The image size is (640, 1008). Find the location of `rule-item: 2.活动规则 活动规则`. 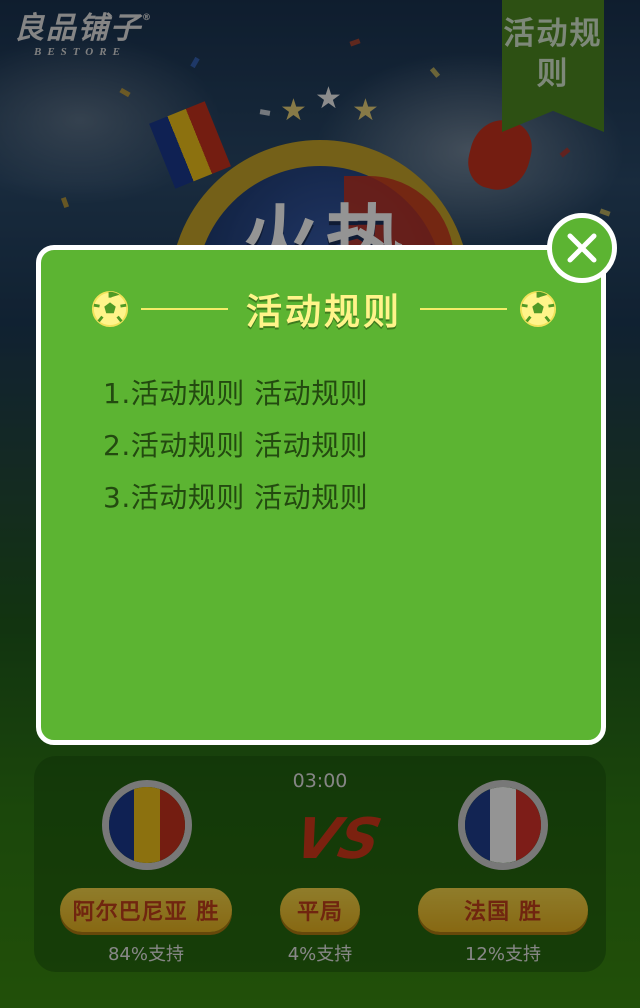

rule-item: 2.活动规则 活动规则 is located at coordinates (236, 445).